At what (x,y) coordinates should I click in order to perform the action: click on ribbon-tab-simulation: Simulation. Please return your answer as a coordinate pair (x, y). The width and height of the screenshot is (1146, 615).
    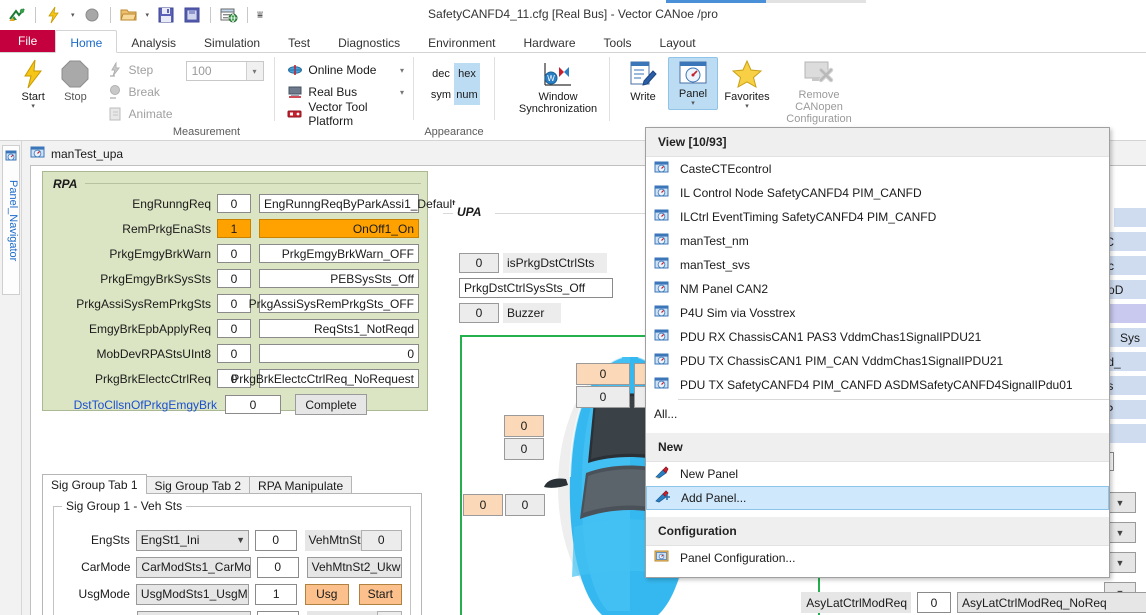
    Looking at the image, I should click on (232, 41).